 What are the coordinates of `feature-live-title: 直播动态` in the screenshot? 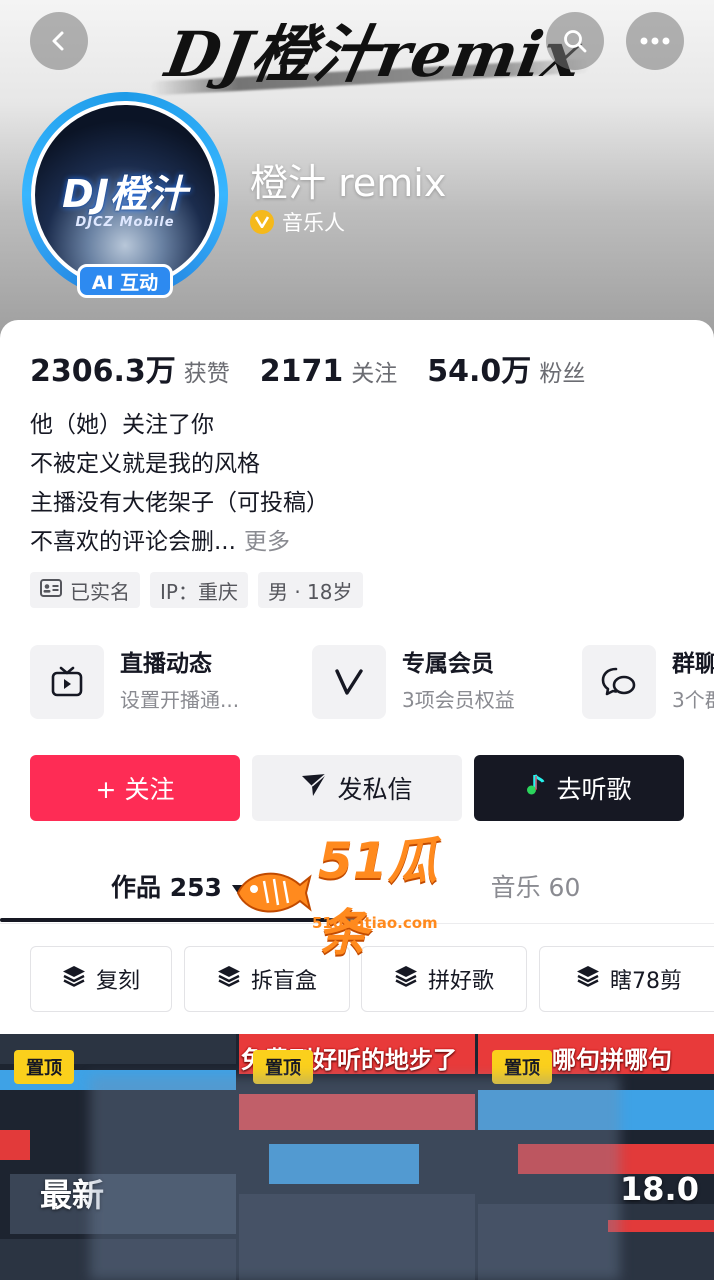 It's located at (166, 664).